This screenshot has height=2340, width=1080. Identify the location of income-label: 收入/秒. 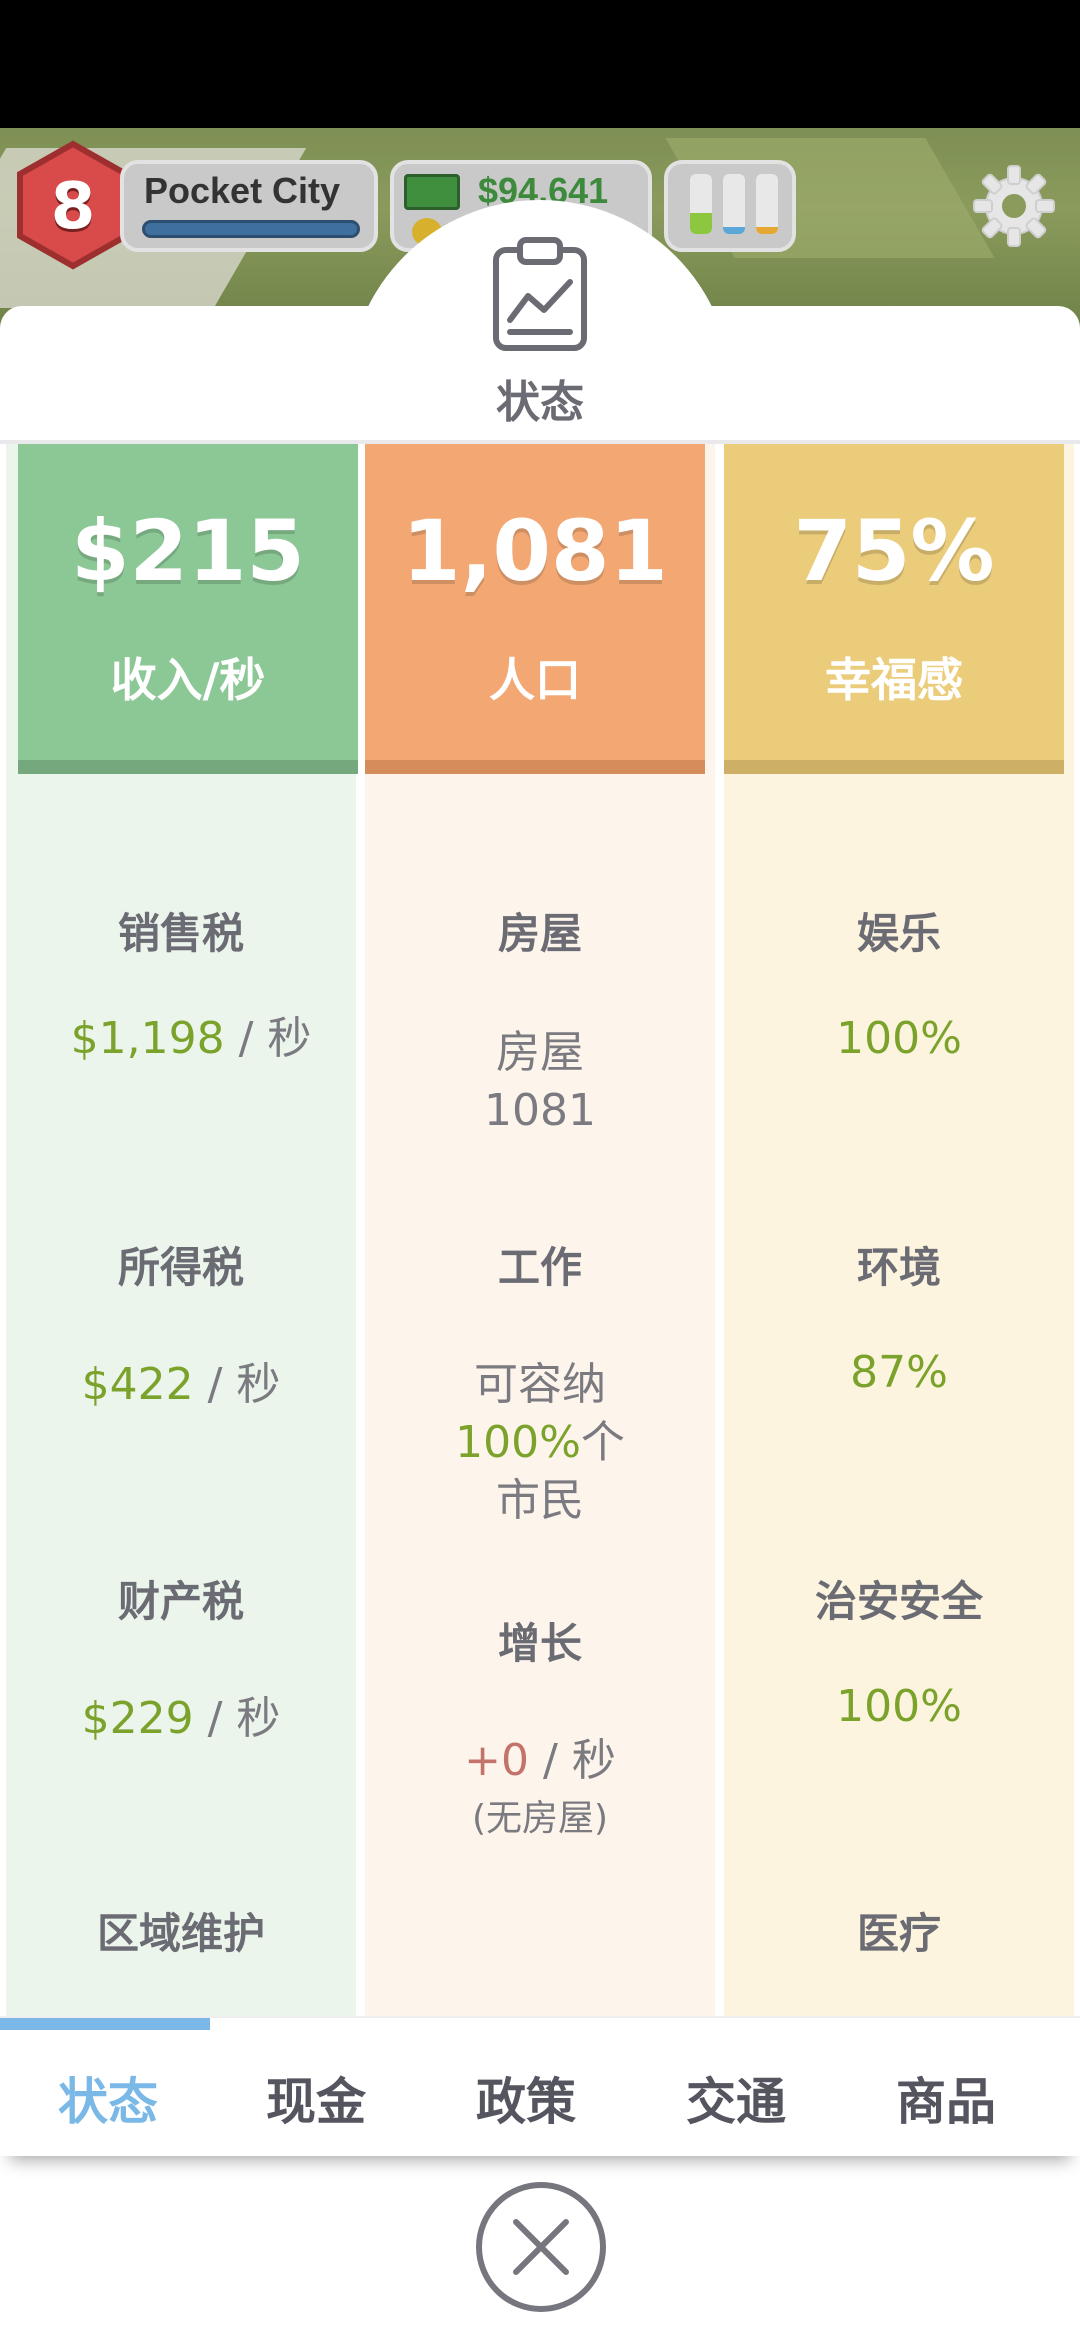
(188, 680).